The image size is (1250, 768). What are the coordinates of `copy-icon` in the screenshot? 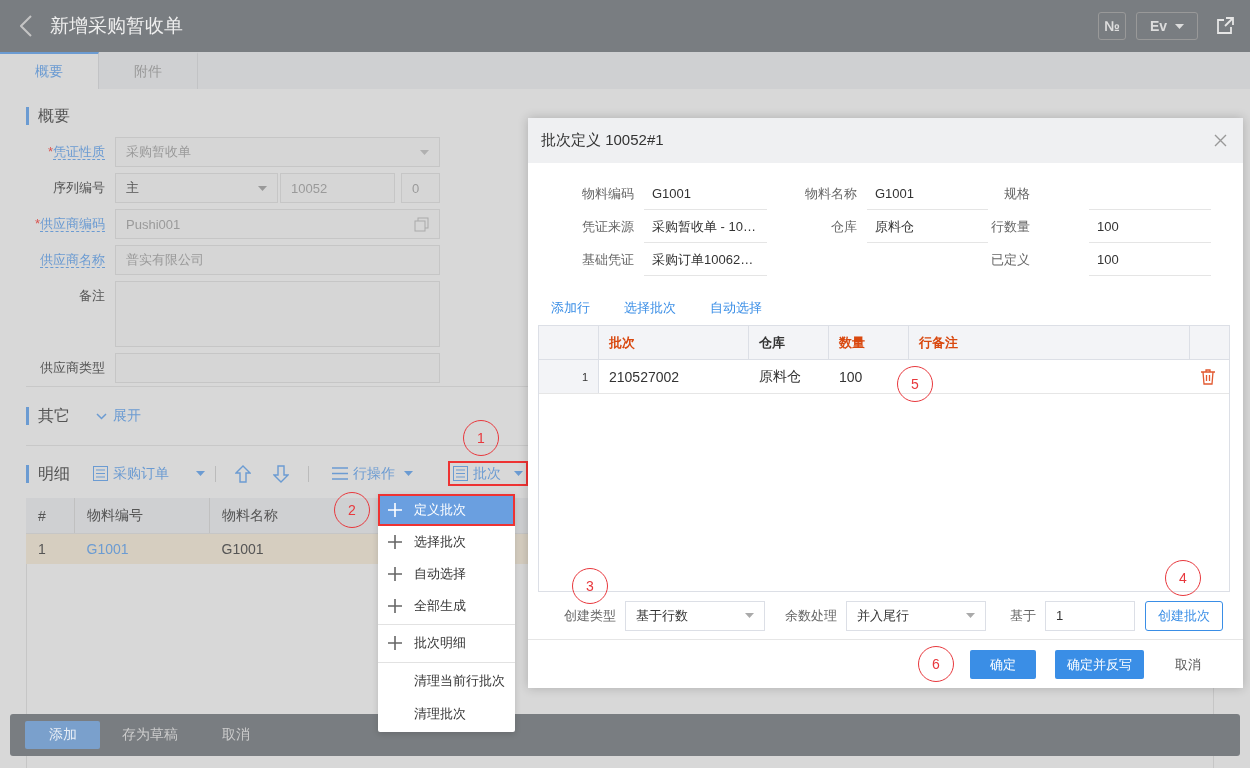 It's located at (421, 224).